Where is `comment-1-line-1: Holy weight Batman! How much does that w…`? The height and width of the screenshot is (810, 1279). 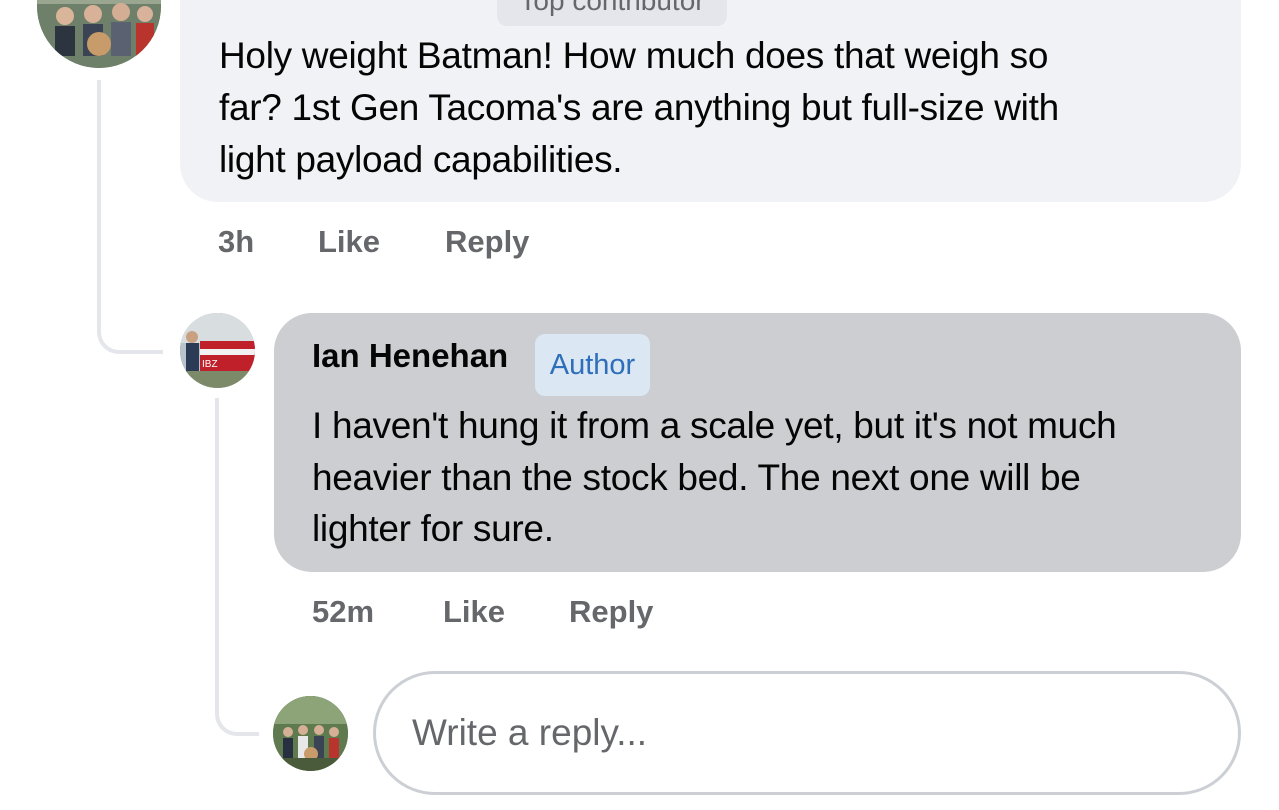
comment-1-line-1: Holy weight Batman! How much does that w… is located at coordinates (634, 55).